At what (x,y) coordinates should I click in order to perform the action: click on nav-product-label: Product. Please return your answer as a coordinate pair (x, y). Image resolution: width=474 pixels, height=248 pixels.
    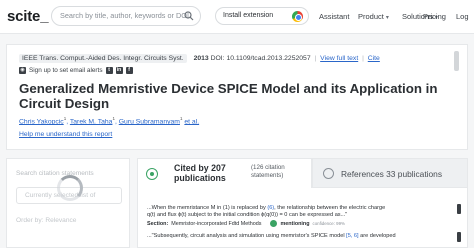
    Looking at the image, I should click on (371, 16).